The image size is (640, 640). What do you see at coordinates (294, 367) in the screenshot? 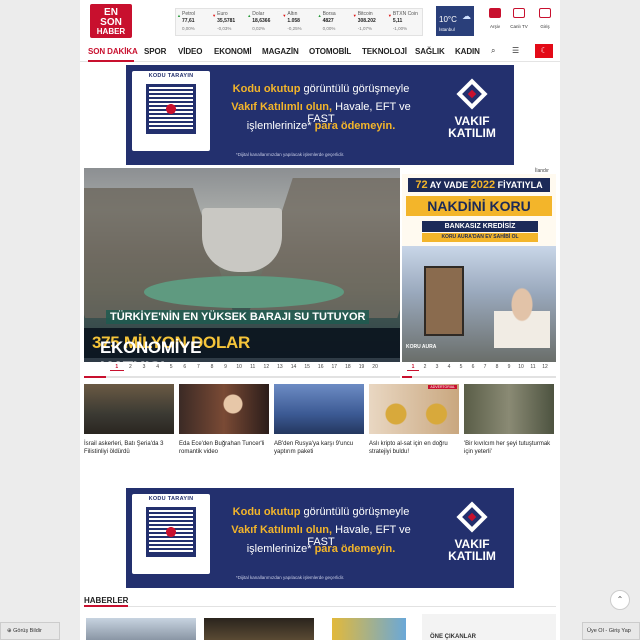
I see `page-dot: 14` at bounding box center [294, 367].